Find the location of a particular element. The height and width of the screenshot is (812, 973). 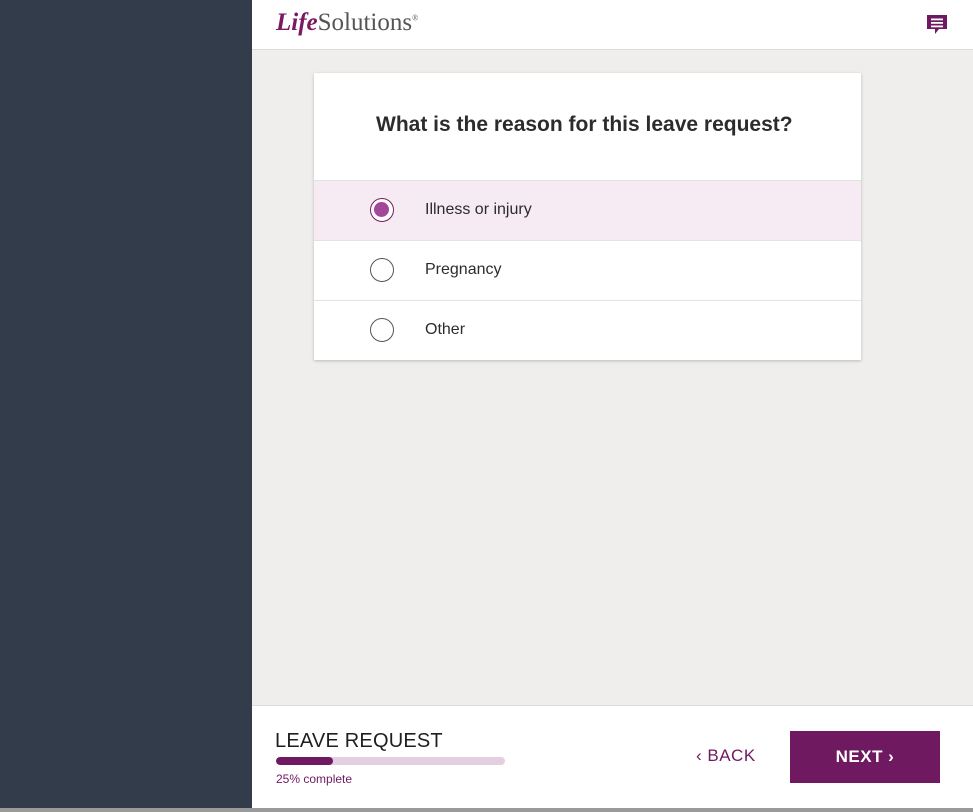

option-label: Illness or injury is located at coordinates (478, 209).